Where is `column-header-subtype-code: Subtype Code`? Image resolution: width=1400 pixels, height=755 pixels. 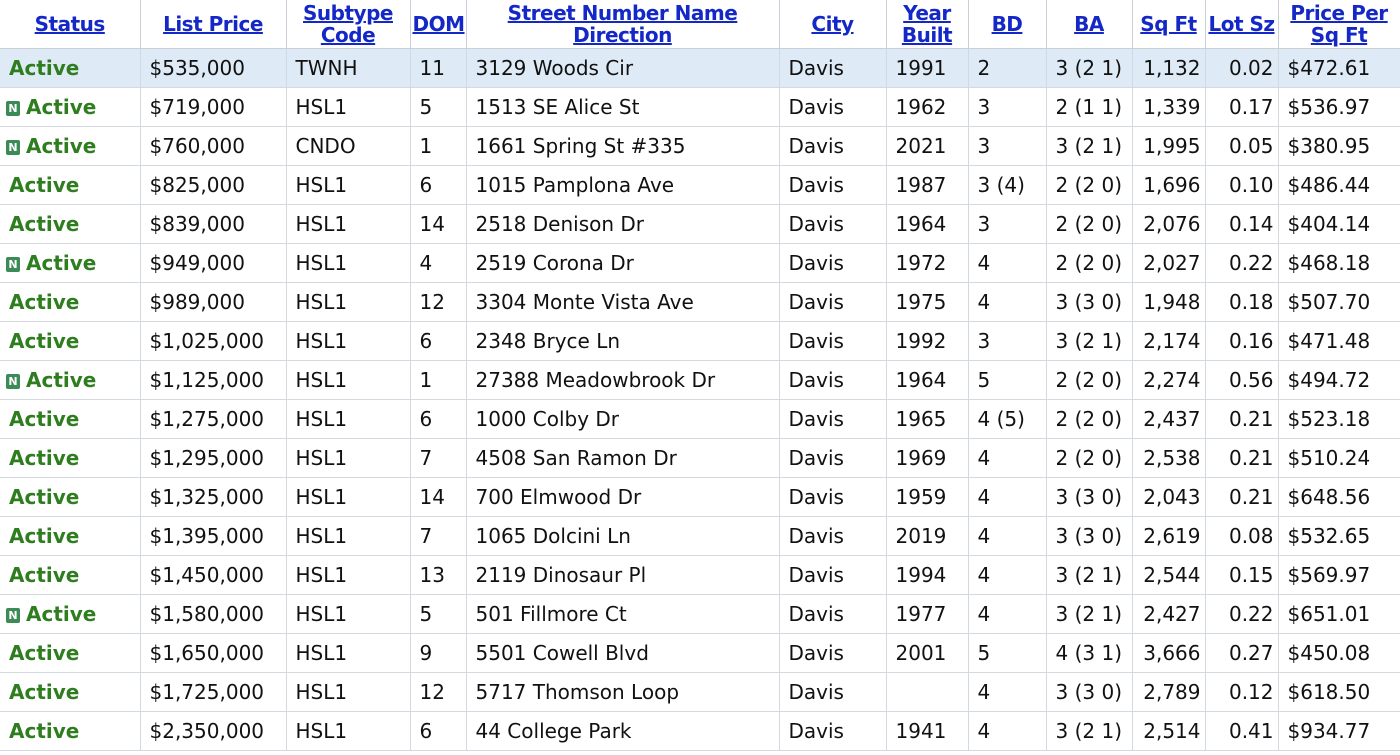 column-header-subtype-code: Subtype Code is located at coordinates (348, 24).